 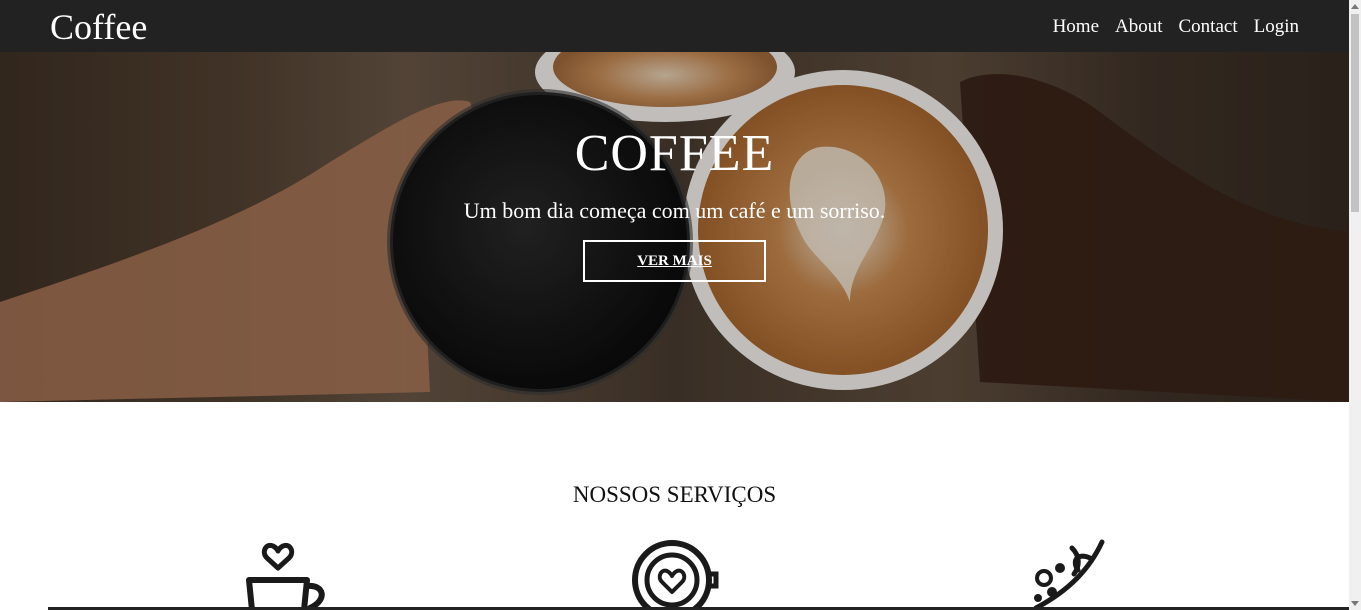 I want to click on nav-links: Home About Contact Login, so click(x=1176, y=27).